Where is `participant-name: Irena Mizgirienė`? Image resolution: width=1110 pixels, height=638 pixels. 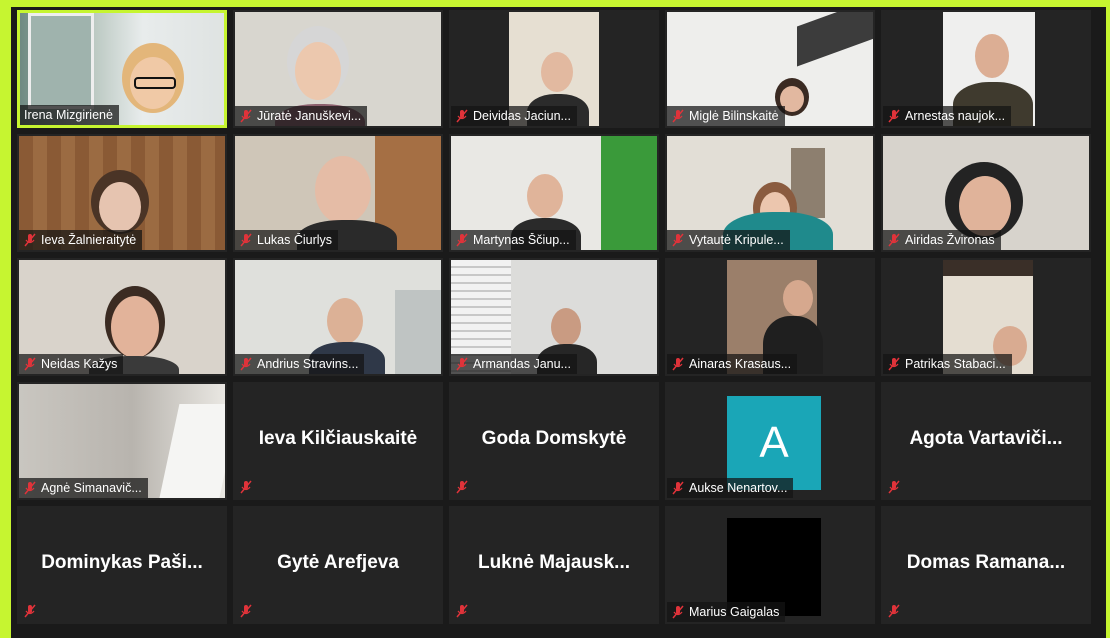
participant-name: Irena Mizgirienė is located at coordinates (68, 115).